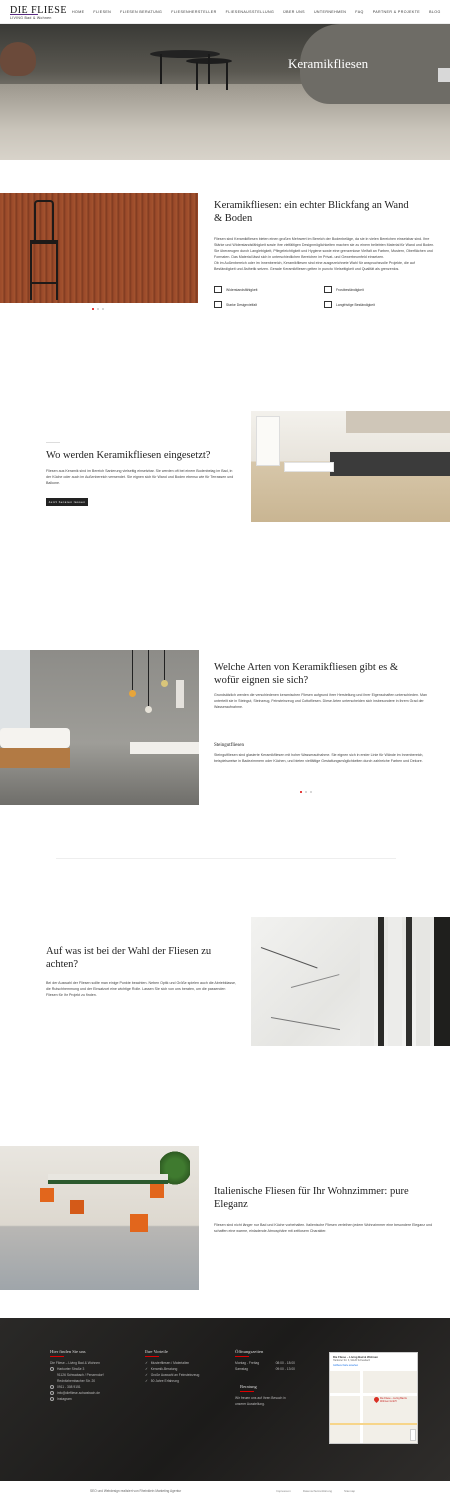 This screenshot has height=1503, width=450. What do you see at coordinates (180, 694) in the screenshot?
I see `bath-towel` at bounding box center [180, 694].